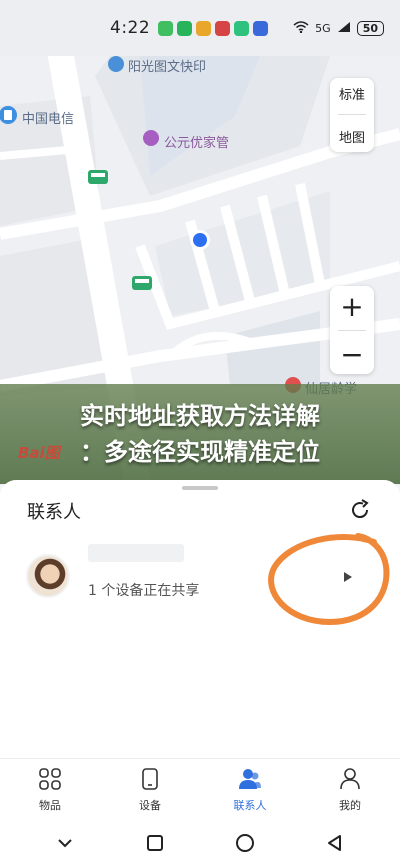 Image resolution: width=400 pixels, height=866 pixels. I want to click on profile-icon, so click(350, 778).